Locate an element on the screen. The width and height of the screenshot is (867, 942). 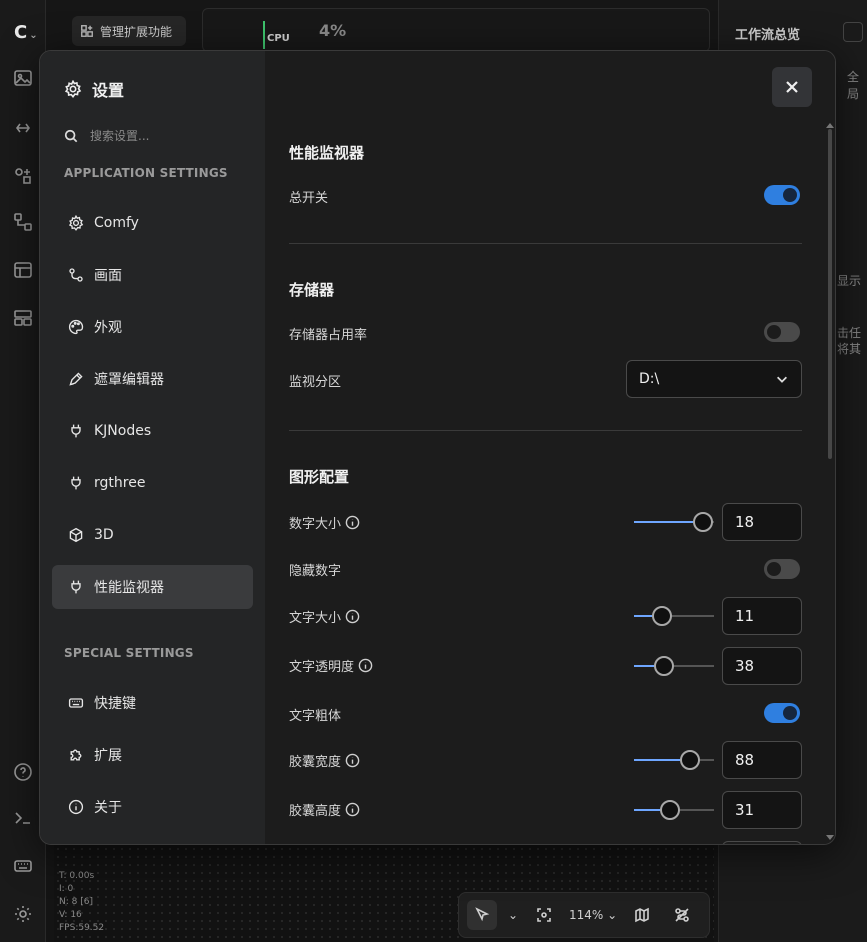
capsule-height-text: 胶囊高度 is located at coordinates (315, 811).